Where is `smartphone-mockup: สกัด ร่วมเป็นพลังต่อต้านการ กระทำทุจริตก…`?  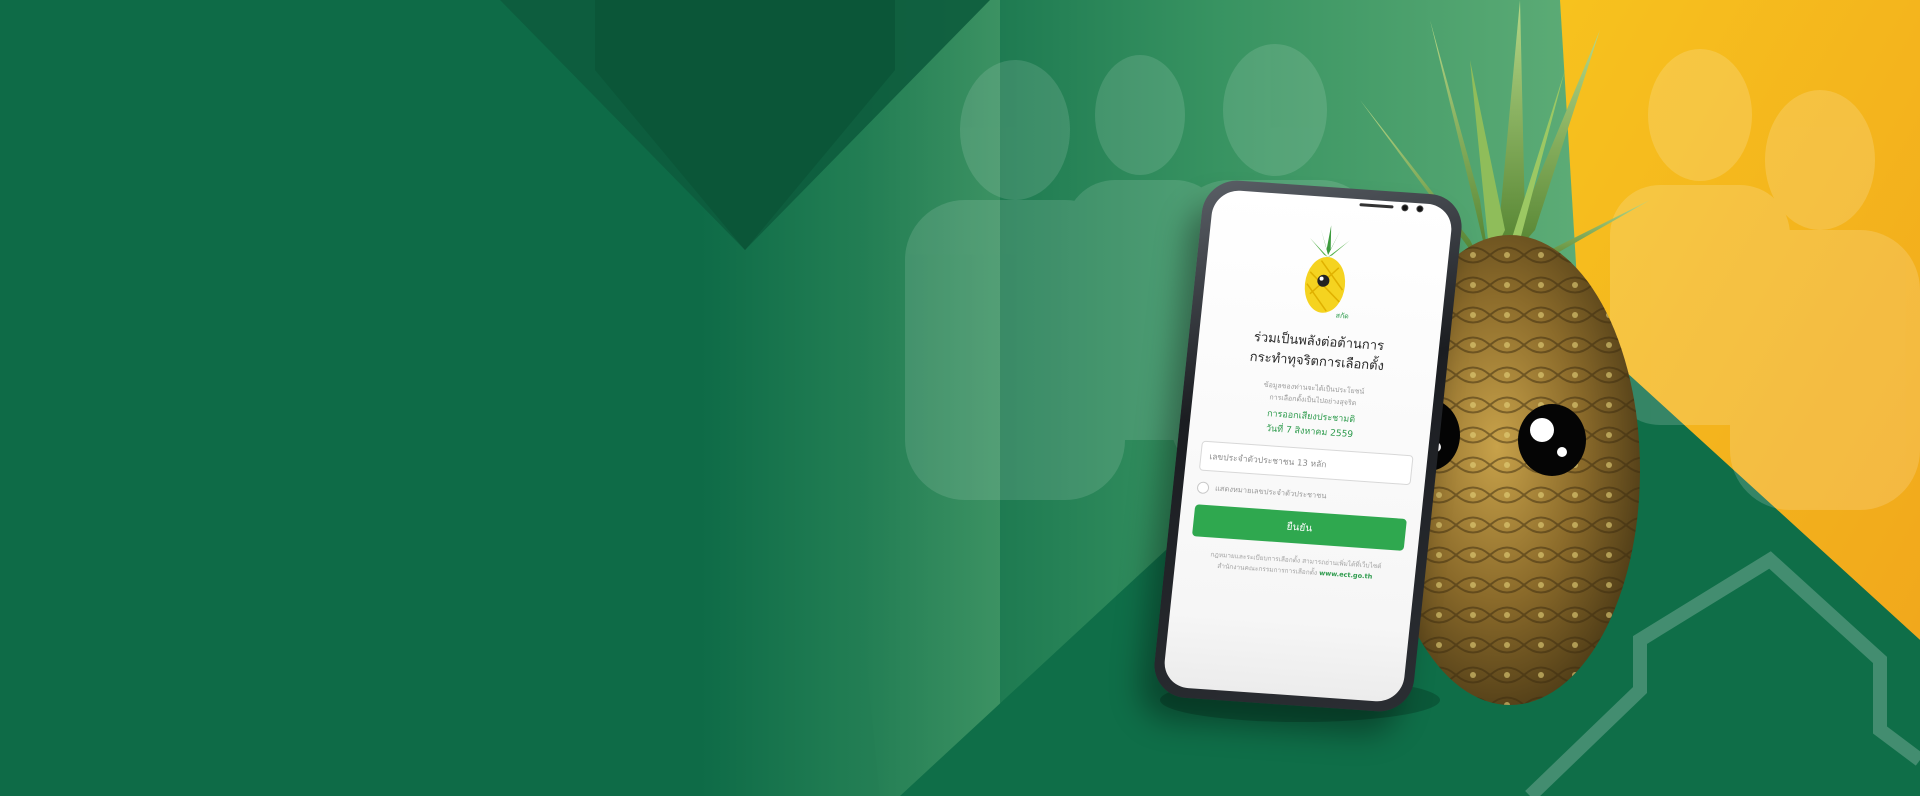 smartphone-mockup: สกัด ร่วมเป็นพลังต่อต้านการ กระทำทุจริตก… is located at coordinates (1308, 446).